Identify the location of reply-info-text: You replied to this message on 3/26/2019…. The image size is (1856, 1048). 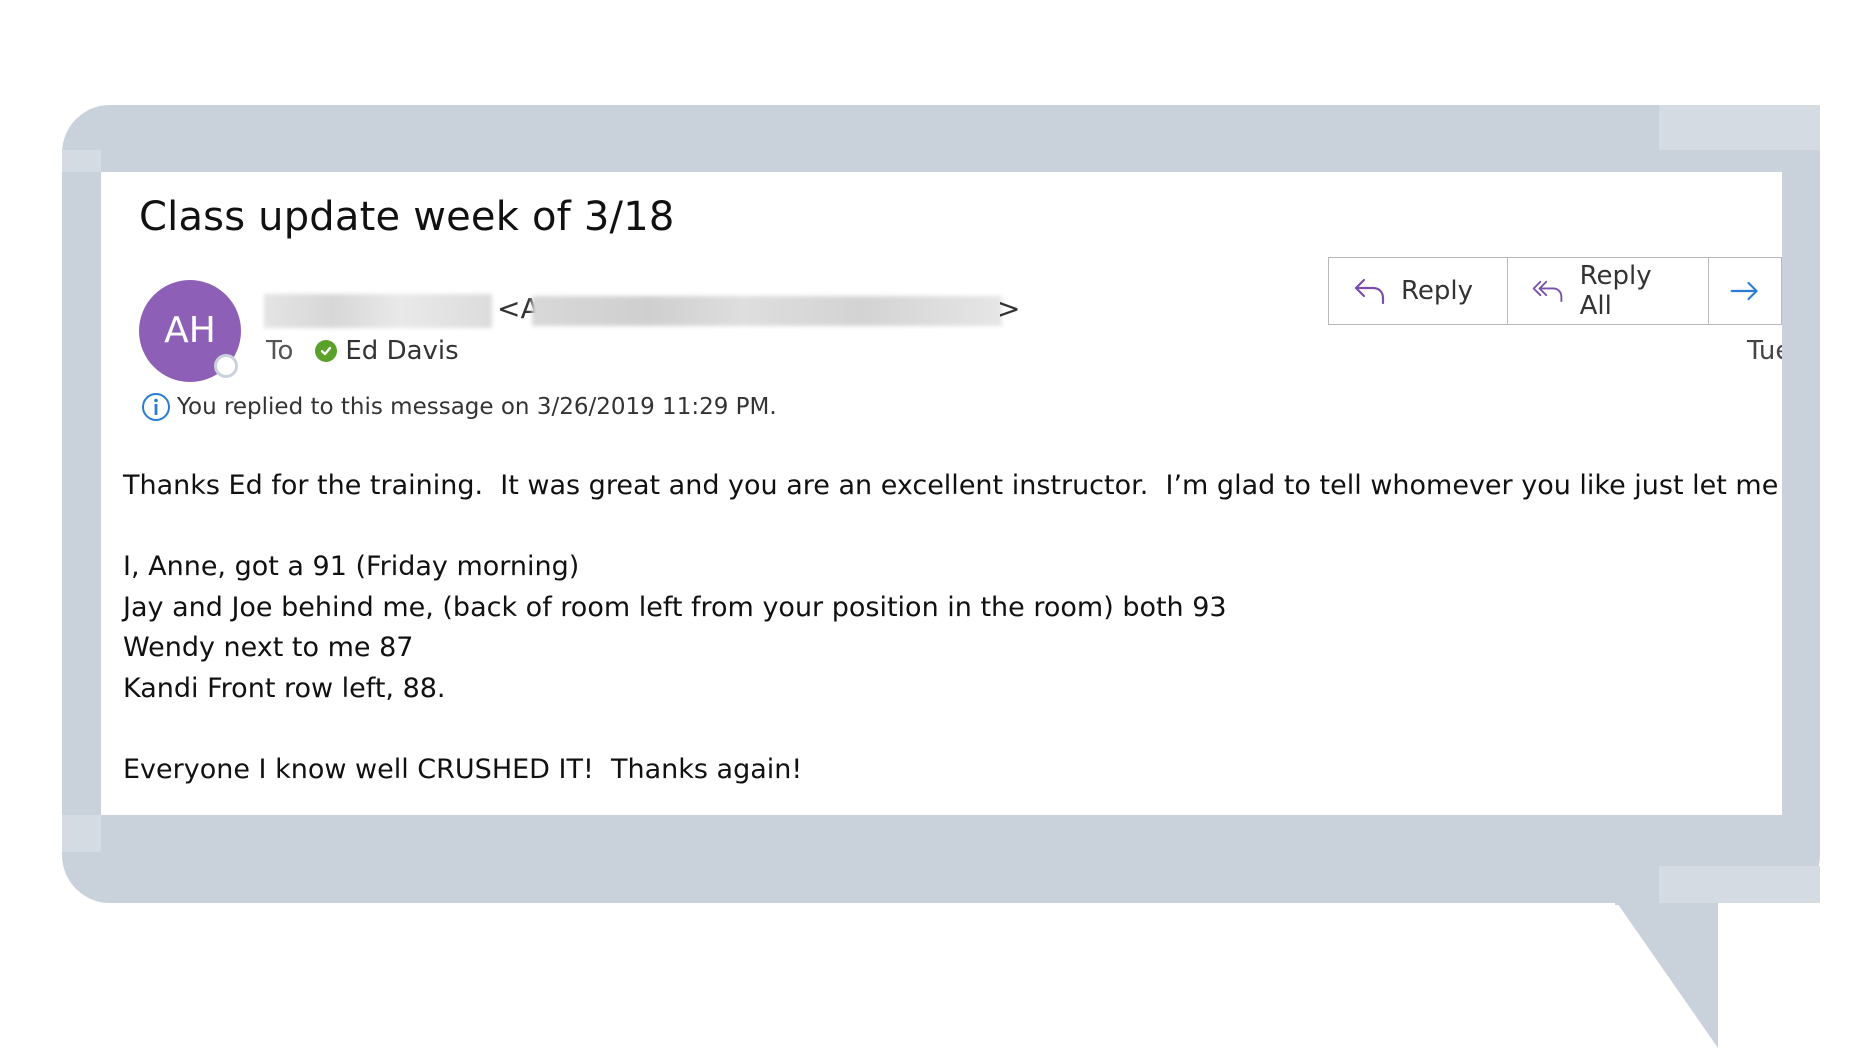
(477, 407).